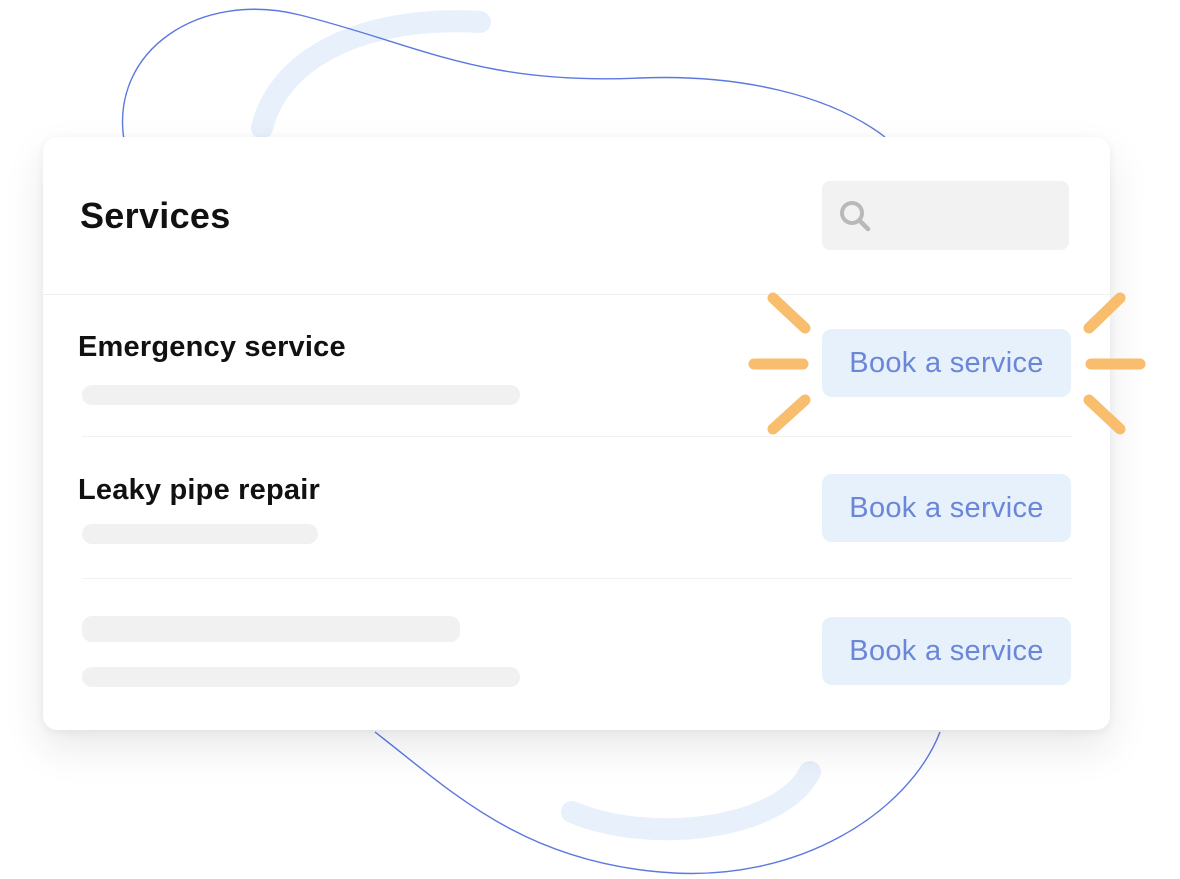 The image size is (1180, 879). What do you see at coordinates (576, 507) in the screenshot?
I see `list-item: Leaky pipe repair Book a service` at bounding box center [576, 507].